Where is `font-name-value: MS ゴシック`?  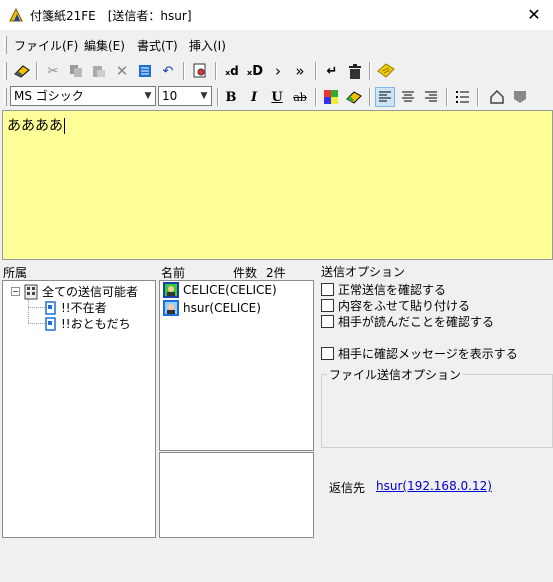
font-name-value: MS ゴシック is located at coordinates (49, 96).